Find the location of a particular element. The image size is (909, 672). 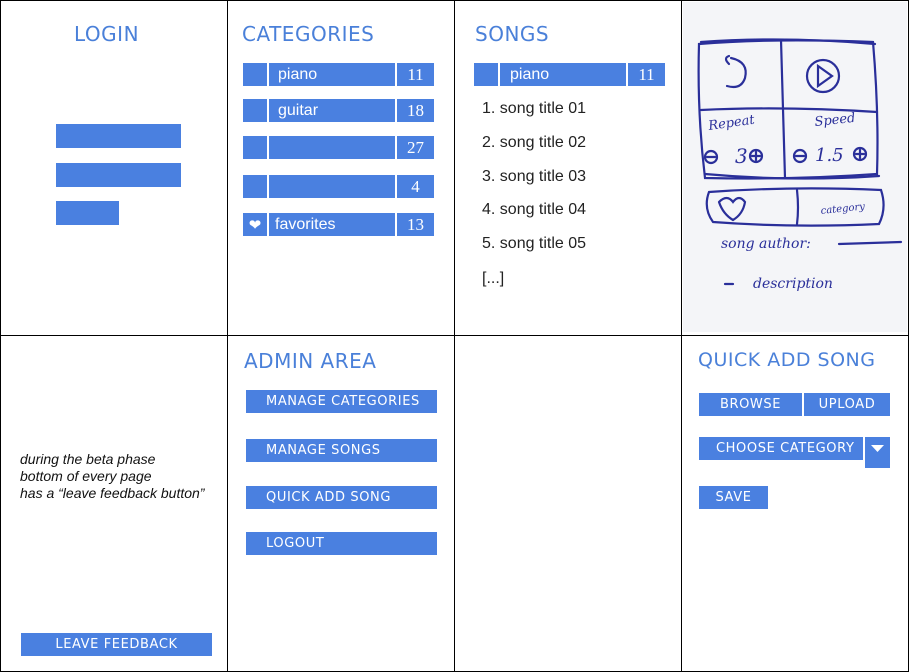

selected-category-label: piano is located at coordinates (563, 74).